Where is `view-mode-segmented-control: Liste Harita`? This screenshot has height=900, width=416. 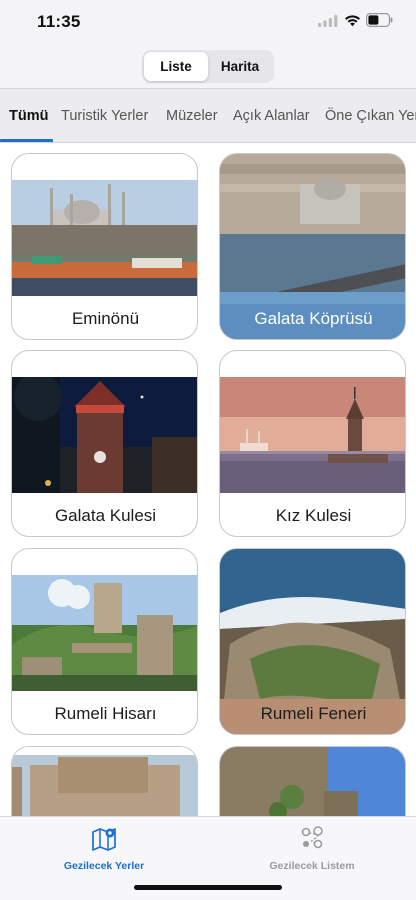
view-mode-segmented-control: Liste Harita is located at coordinates (208, 66).